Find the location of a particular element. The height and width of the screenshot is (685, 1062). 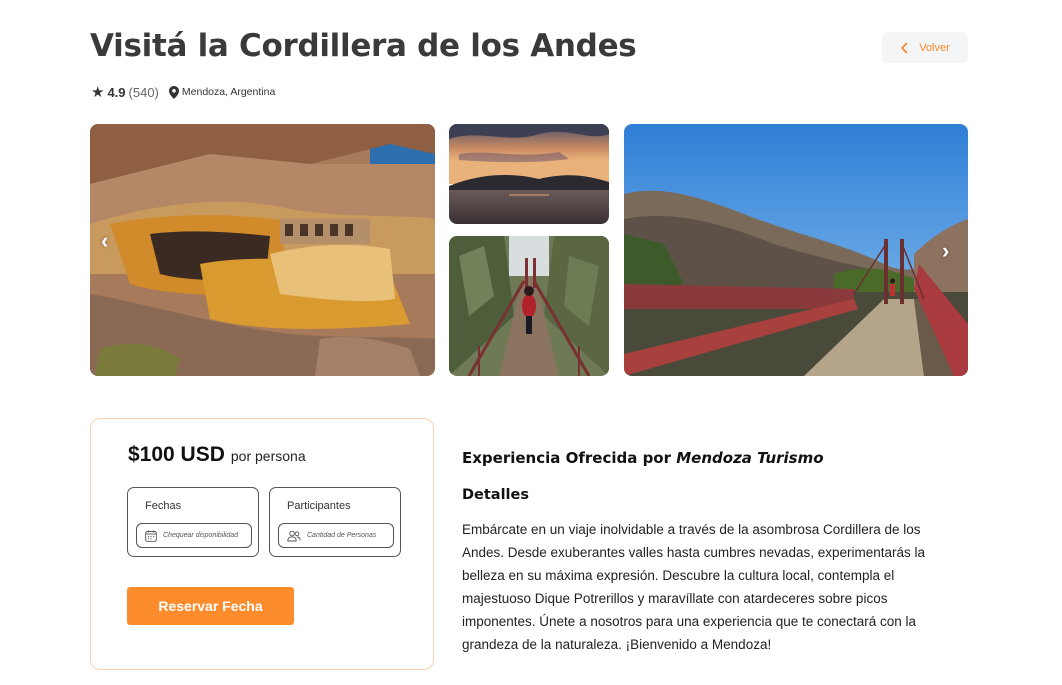

reserve-button: Reservar Fecha is located at coordinates (210, 606).